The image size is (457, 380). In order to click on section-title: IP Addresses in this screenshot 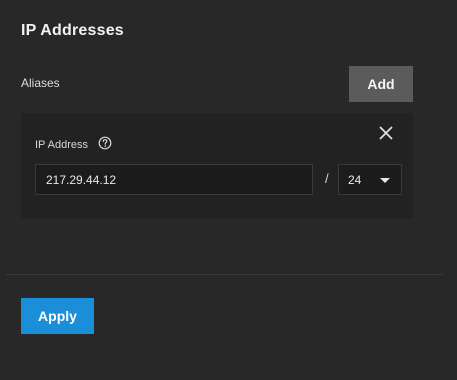, I will do `click(72, 30)`.